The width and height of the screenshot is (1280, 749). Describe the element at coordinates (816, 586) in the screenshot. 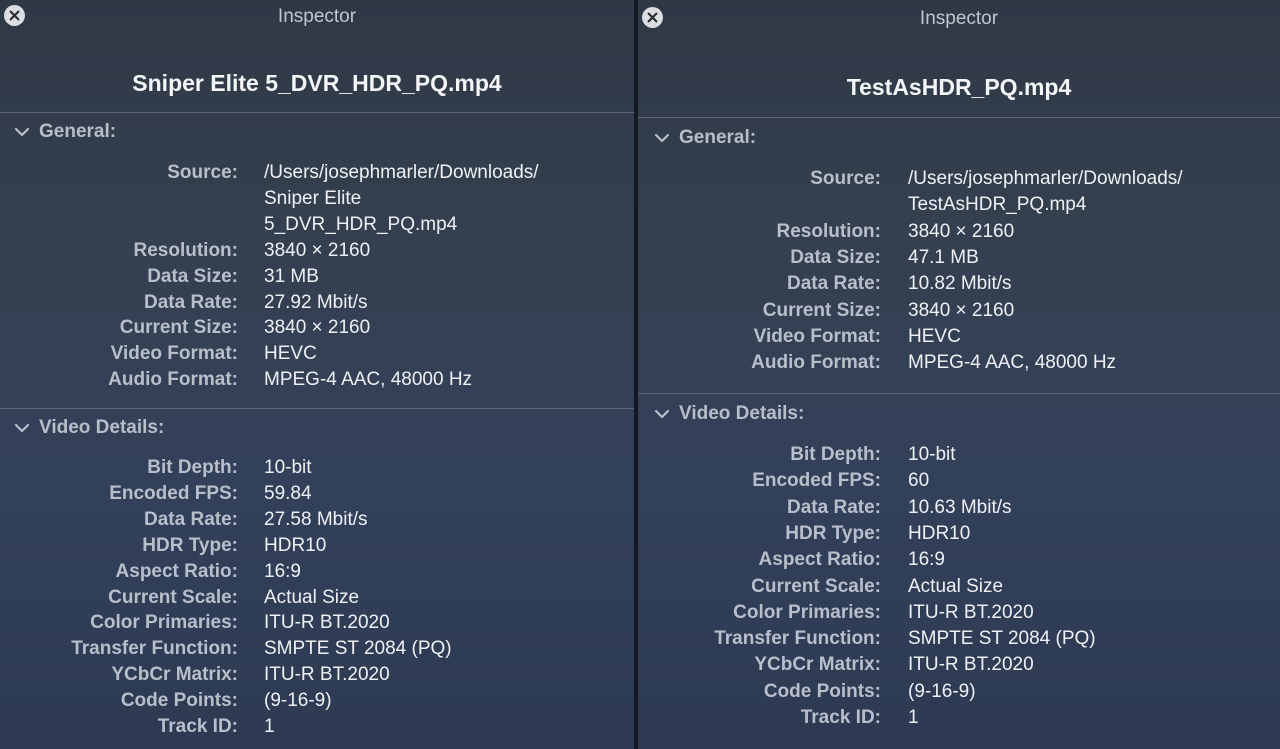

I see `property-label: Current Scale:` at that location.